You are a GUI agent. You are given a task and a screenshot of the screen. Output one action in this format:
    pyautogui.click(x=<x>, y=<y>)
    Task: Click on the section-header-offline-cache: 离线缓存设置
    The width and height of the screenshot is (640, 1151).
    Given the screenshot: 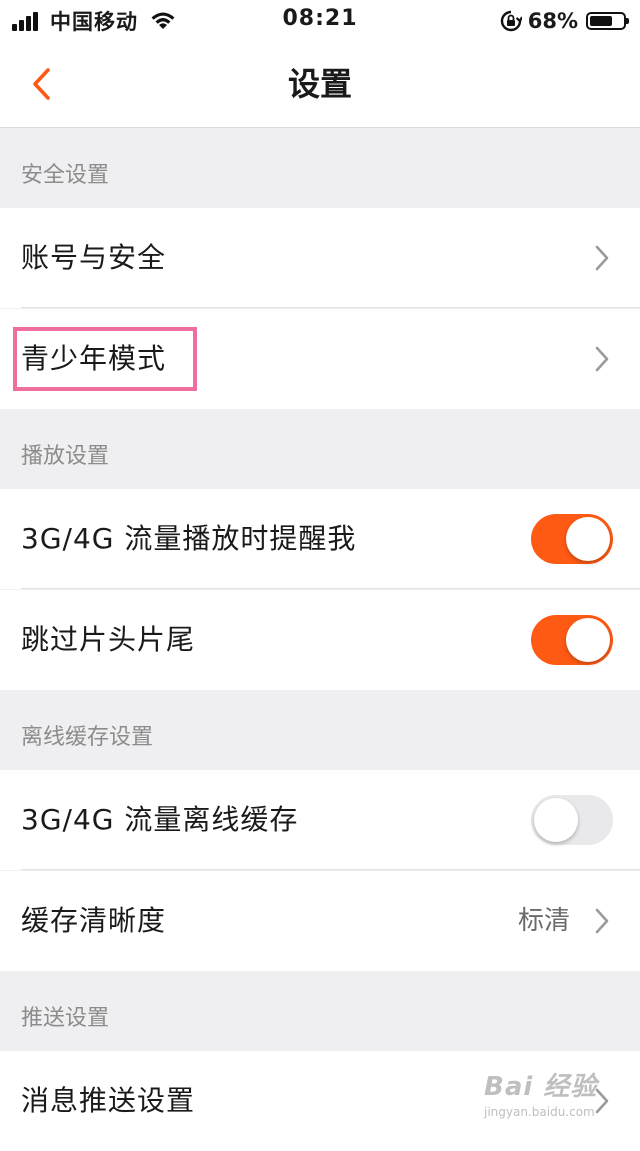 What is the action you would take?
    pyautogui.click(x=87, y=737)
    